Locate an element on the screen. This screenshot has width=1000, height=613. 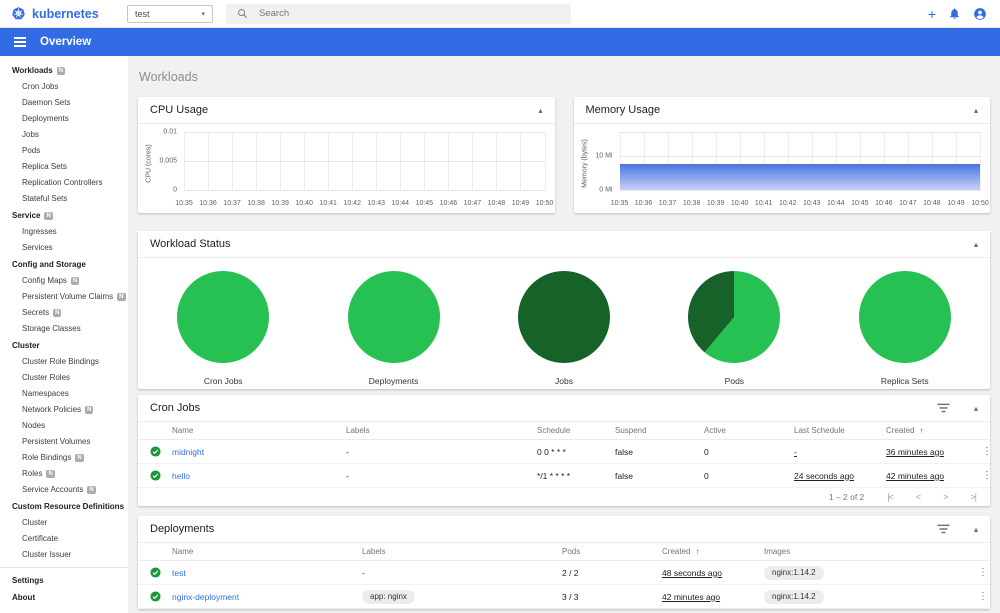
sidebar-item: Nodes N is located at coordinates (64, 426).